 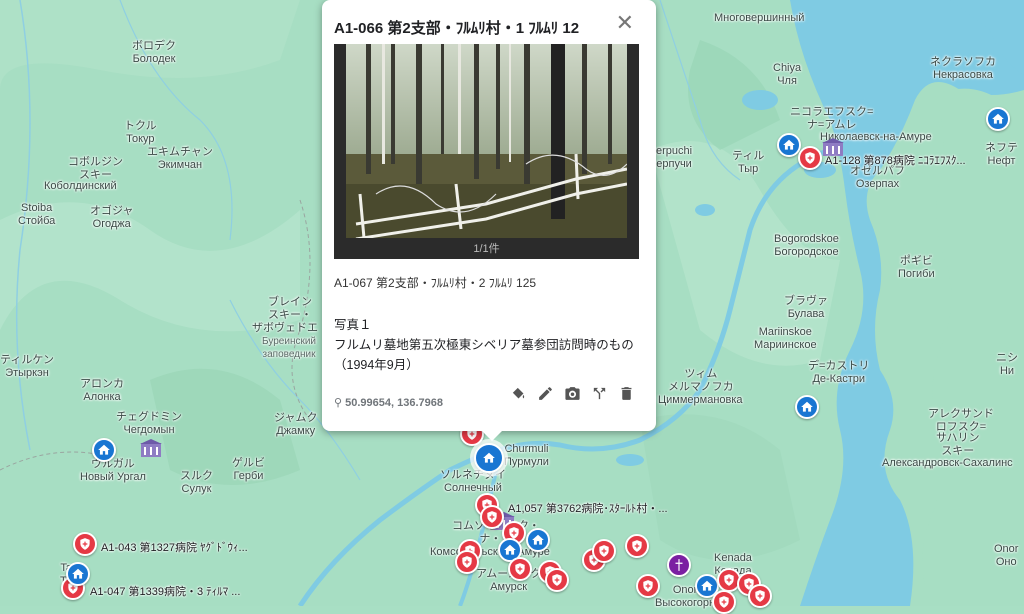 What do you see at coordinates (484, 355) in the screenshot?
I see `caption-text: フルムリ墓地第五次極東シベリア墓参団訪問時のもの（1994年9月）` at bounding box center [484, 355].